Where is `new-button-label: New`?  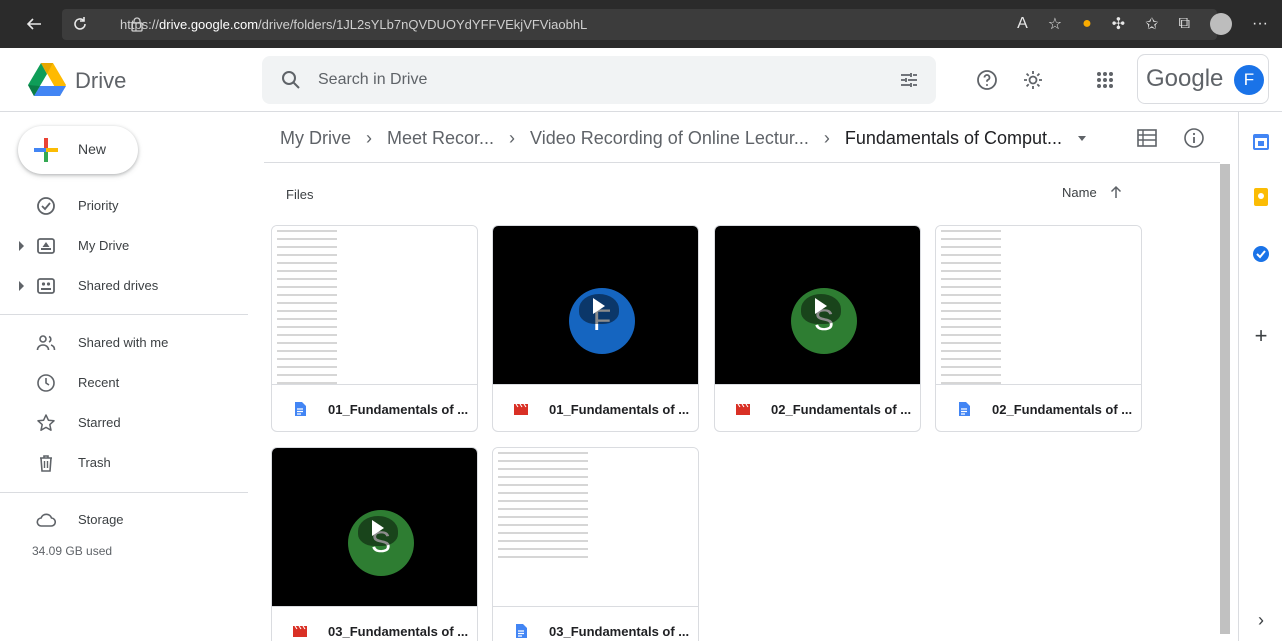
new-button-label: New is located at coordinates (92, 149).